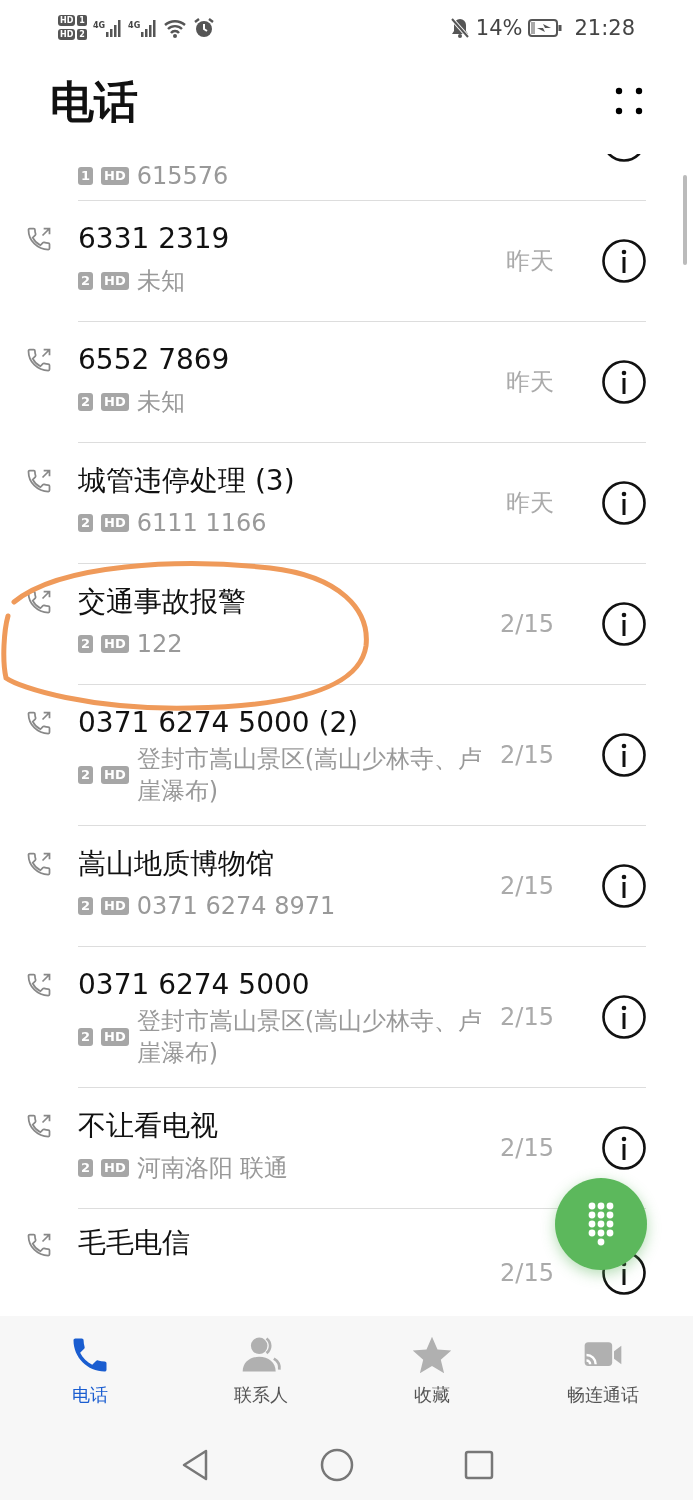 This screenshot has width=693, height=1500. Describe the element at coordinates (236, 906) in the screenshot. I see `call-detail: 0371 6274 8971` at that location.